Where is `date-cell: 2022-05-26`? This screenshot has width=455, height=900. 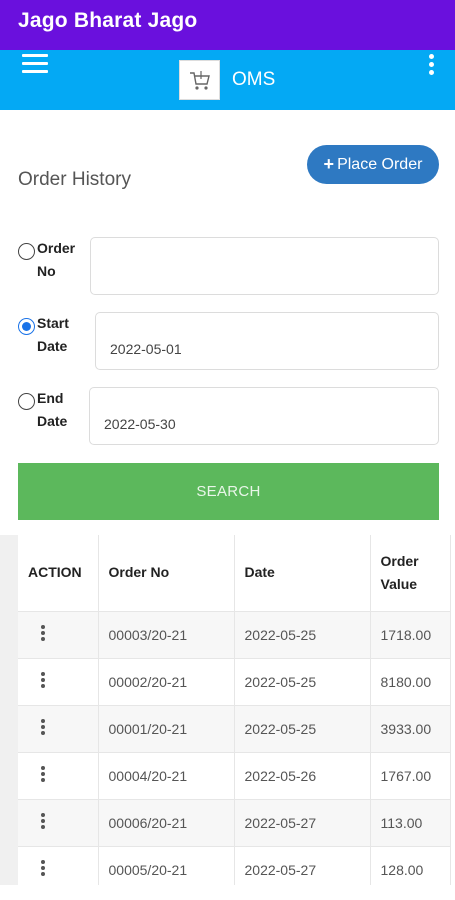
date-cell: 2022-05-26 is located at coordinates (302, 776).